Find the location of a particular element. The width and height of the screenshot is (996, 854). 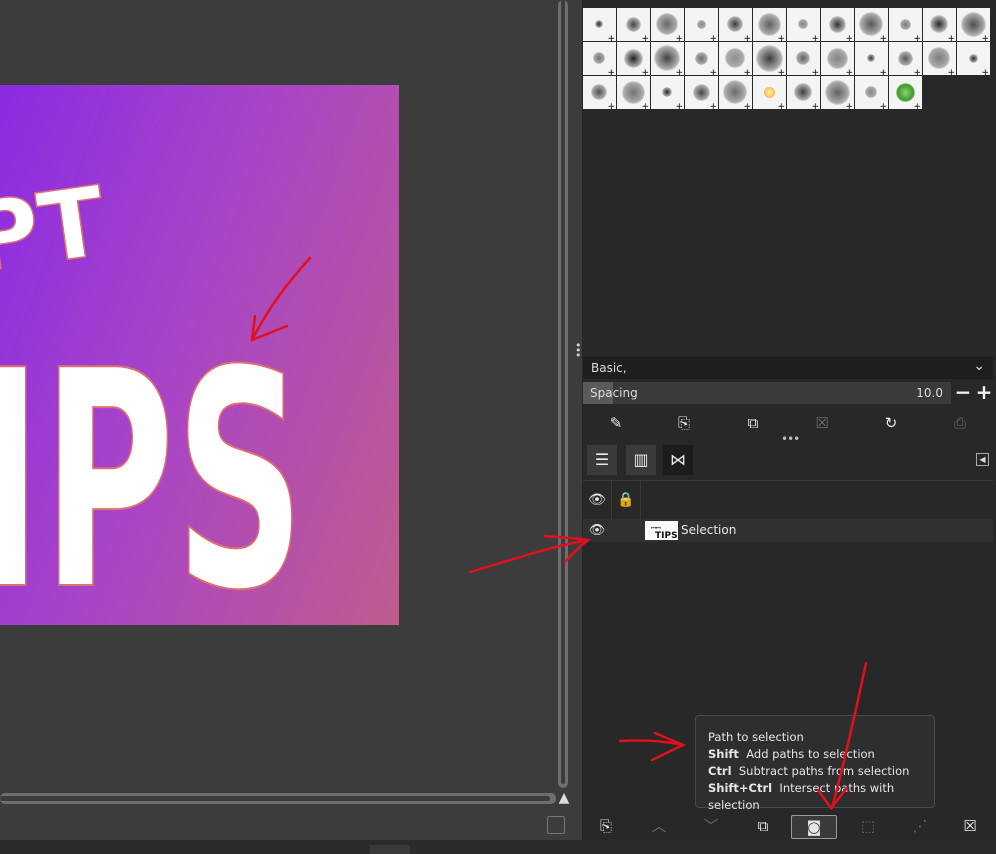

paths-toolbar: ⎘ ︿ ﹀ ⧉ ◙ ⬚ ⋰ ☒ is located at coordinates (788, 826).